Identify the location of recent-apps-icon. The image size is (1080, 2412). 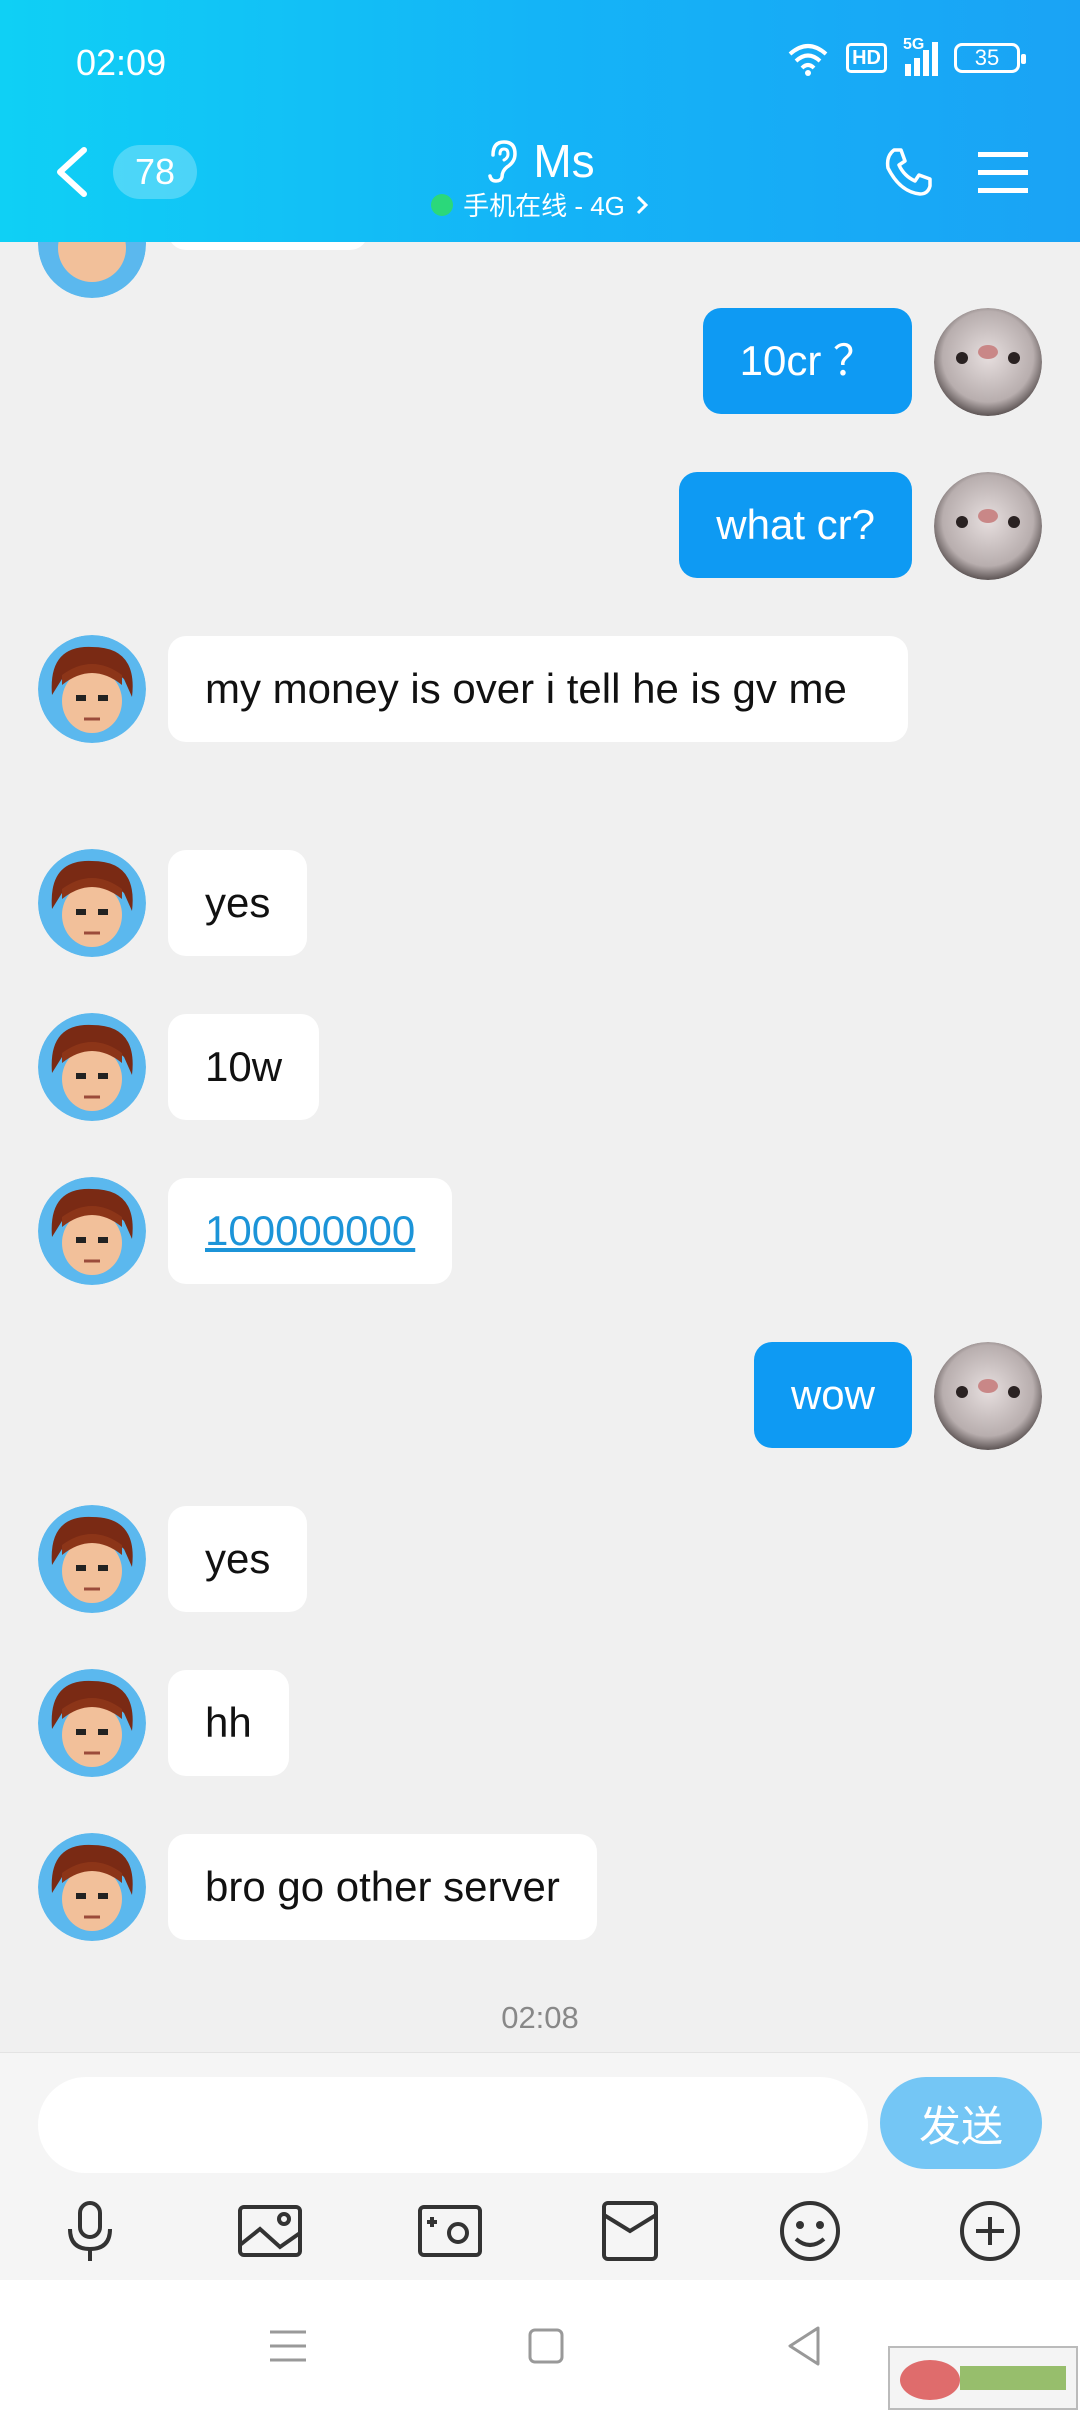
(288, 2346).